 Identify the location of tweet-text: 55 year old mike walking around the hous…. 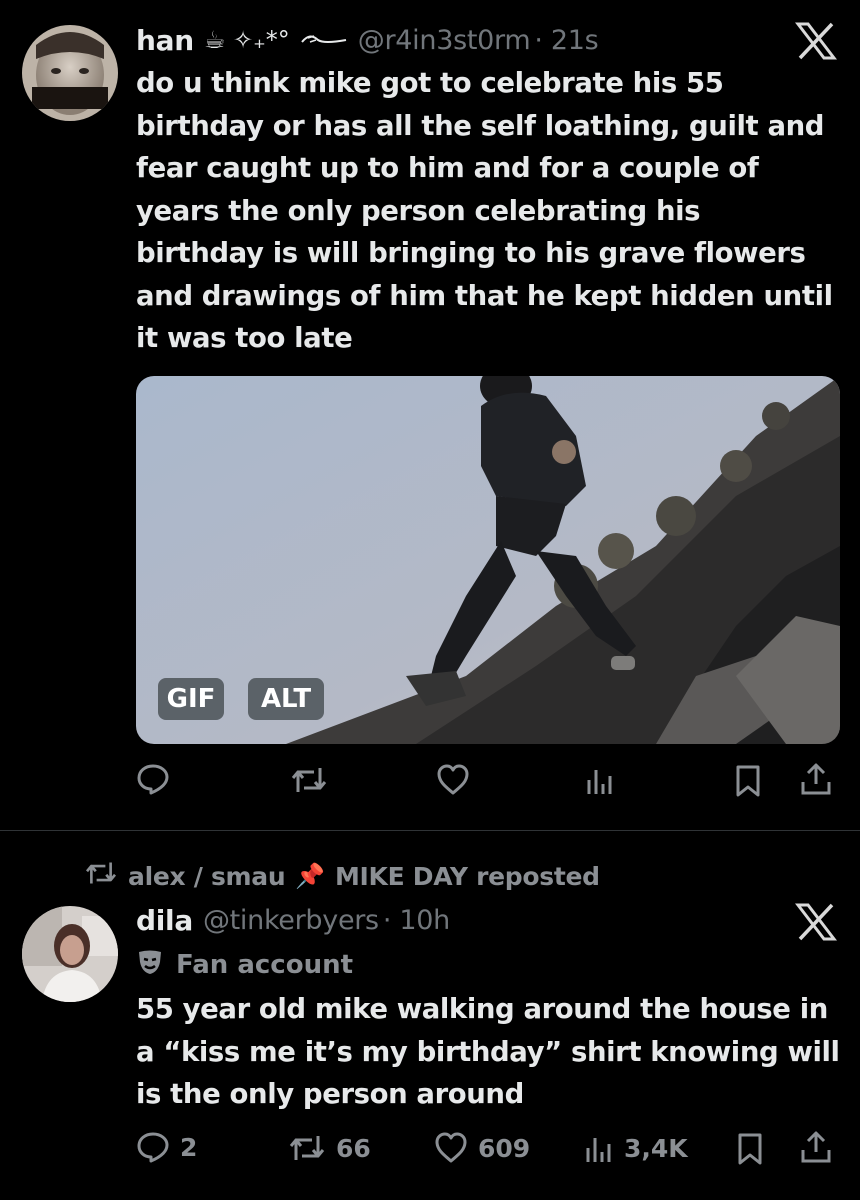
(488, 1051).